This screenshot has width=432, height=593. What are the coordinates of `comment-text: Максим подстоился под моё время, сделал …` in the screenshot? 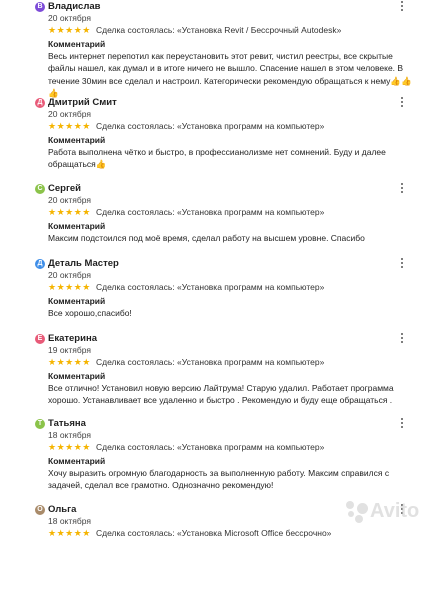 It's located at (206, 238).